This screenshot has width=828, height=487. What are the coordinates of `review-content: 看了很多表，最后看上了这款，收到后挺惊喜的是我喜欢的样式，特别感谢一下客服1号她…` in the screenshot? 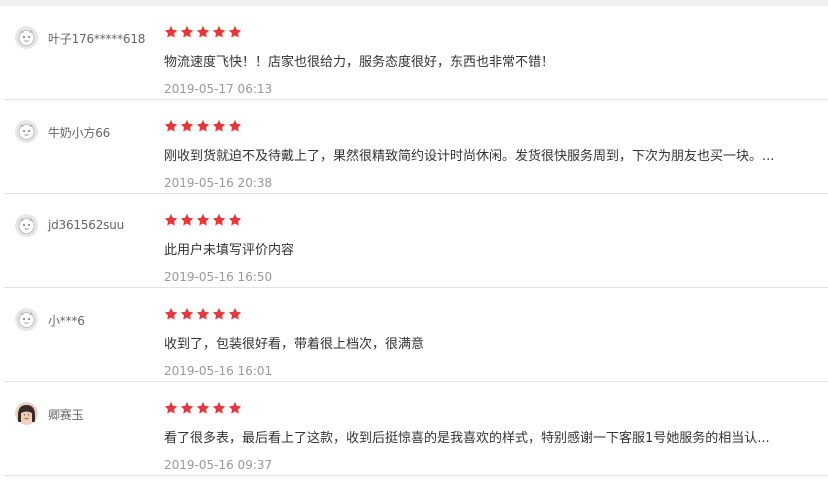 It's located at (467, 438).